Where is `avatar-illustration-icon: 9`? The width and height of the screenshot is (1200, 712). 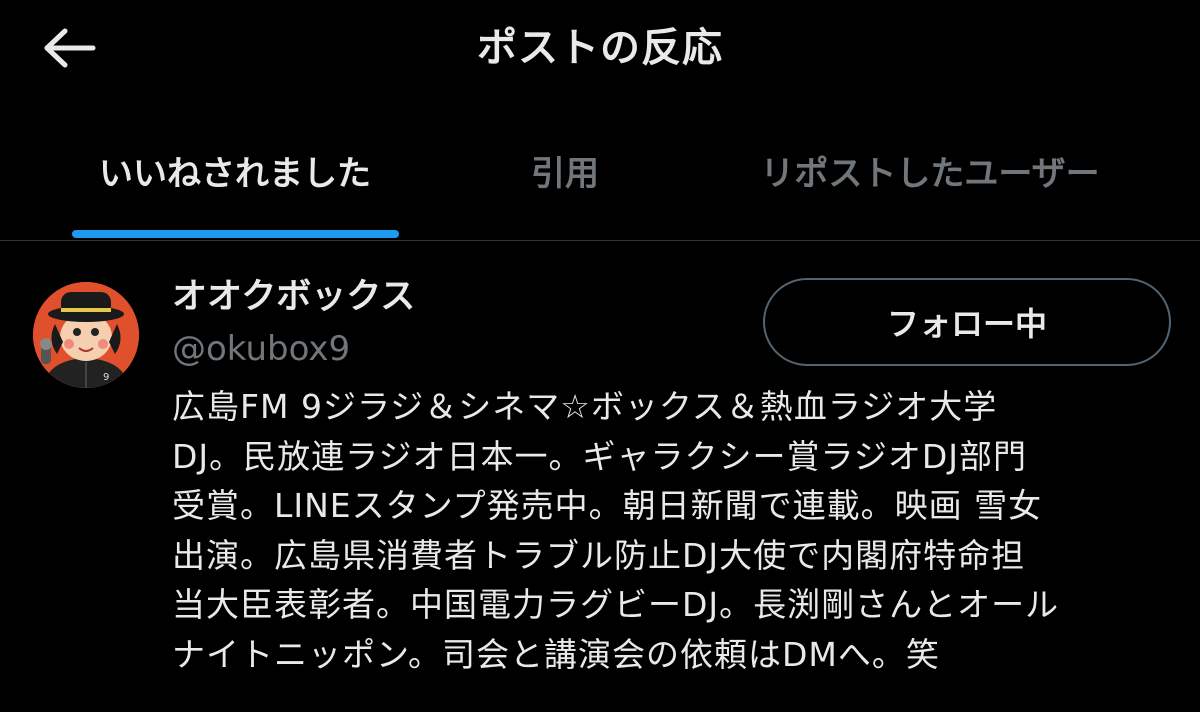
avatar-illustration-icon: 9 is located at coordinates (86, 335).